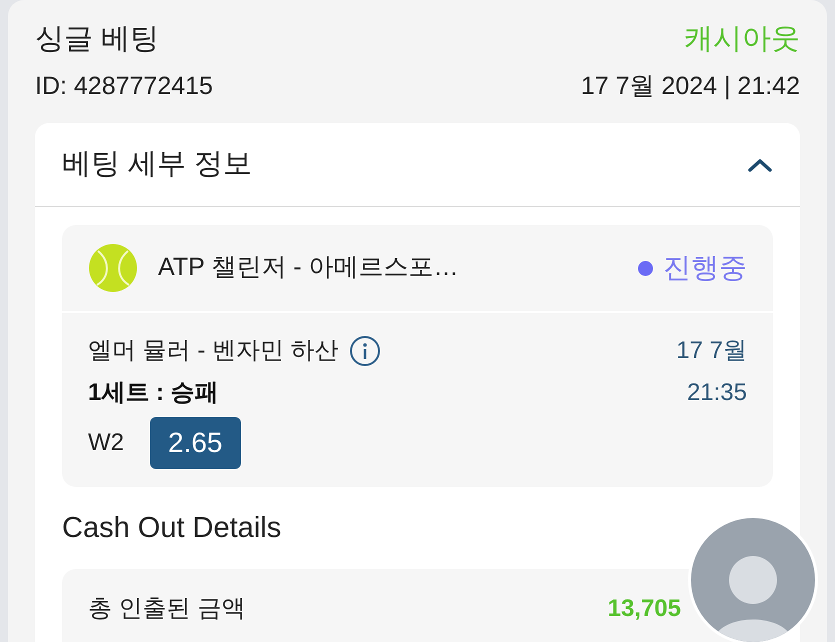  Describe the element at coordinates (213, 351) in the screenshot. I see `match-name: 엘머 뮬러 - 벤자민 하산` at that location.